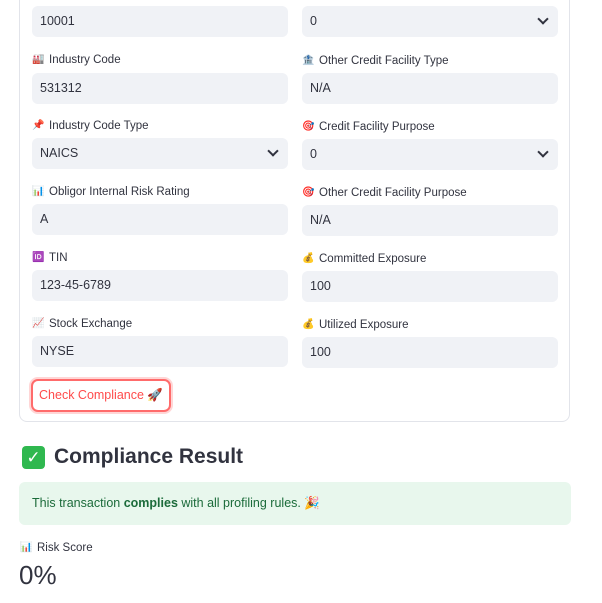 This screenshot has height=603, width=602. Describe the element at coordinates (61, 88) in the screenshot. I see `industry-code-value: 531312` at that location.